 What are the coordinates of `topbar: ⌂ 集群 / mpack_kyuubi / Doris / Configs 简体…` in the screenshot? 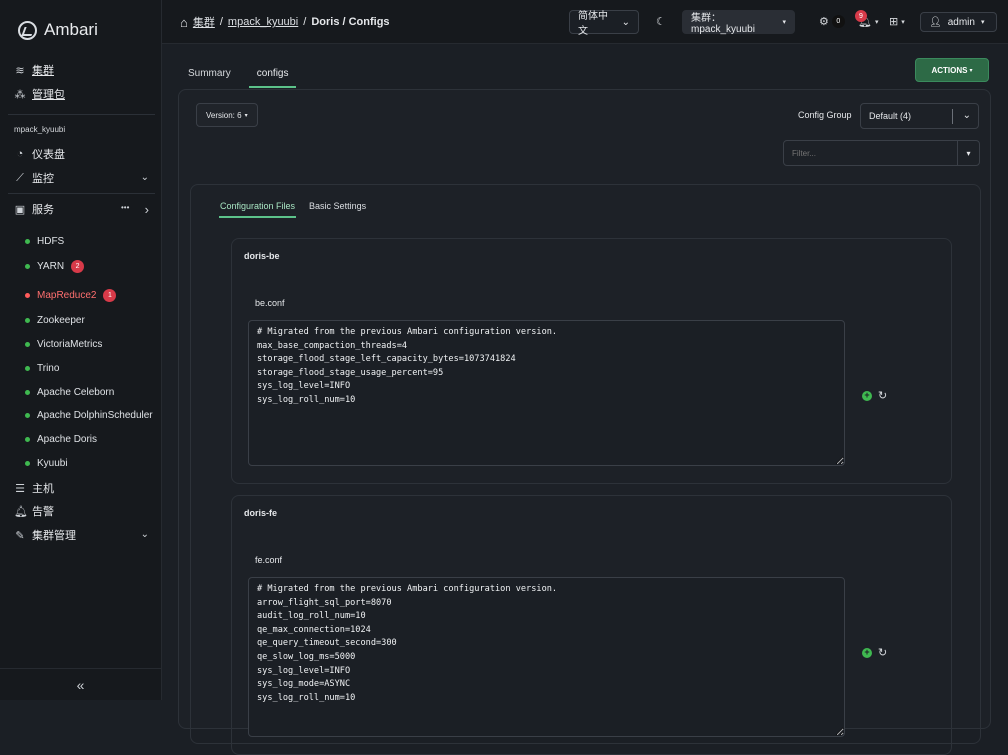 It's located at (585, 22).